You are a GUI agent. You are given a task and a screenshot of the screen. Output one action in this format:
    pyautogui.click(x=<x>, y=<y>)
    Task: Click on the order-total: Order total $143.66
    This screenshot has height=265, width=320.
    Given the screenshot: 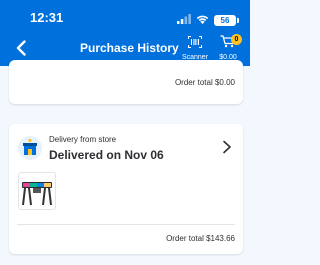 What is the action you would take?
    pyautogui.click(x=200, y=238)
    